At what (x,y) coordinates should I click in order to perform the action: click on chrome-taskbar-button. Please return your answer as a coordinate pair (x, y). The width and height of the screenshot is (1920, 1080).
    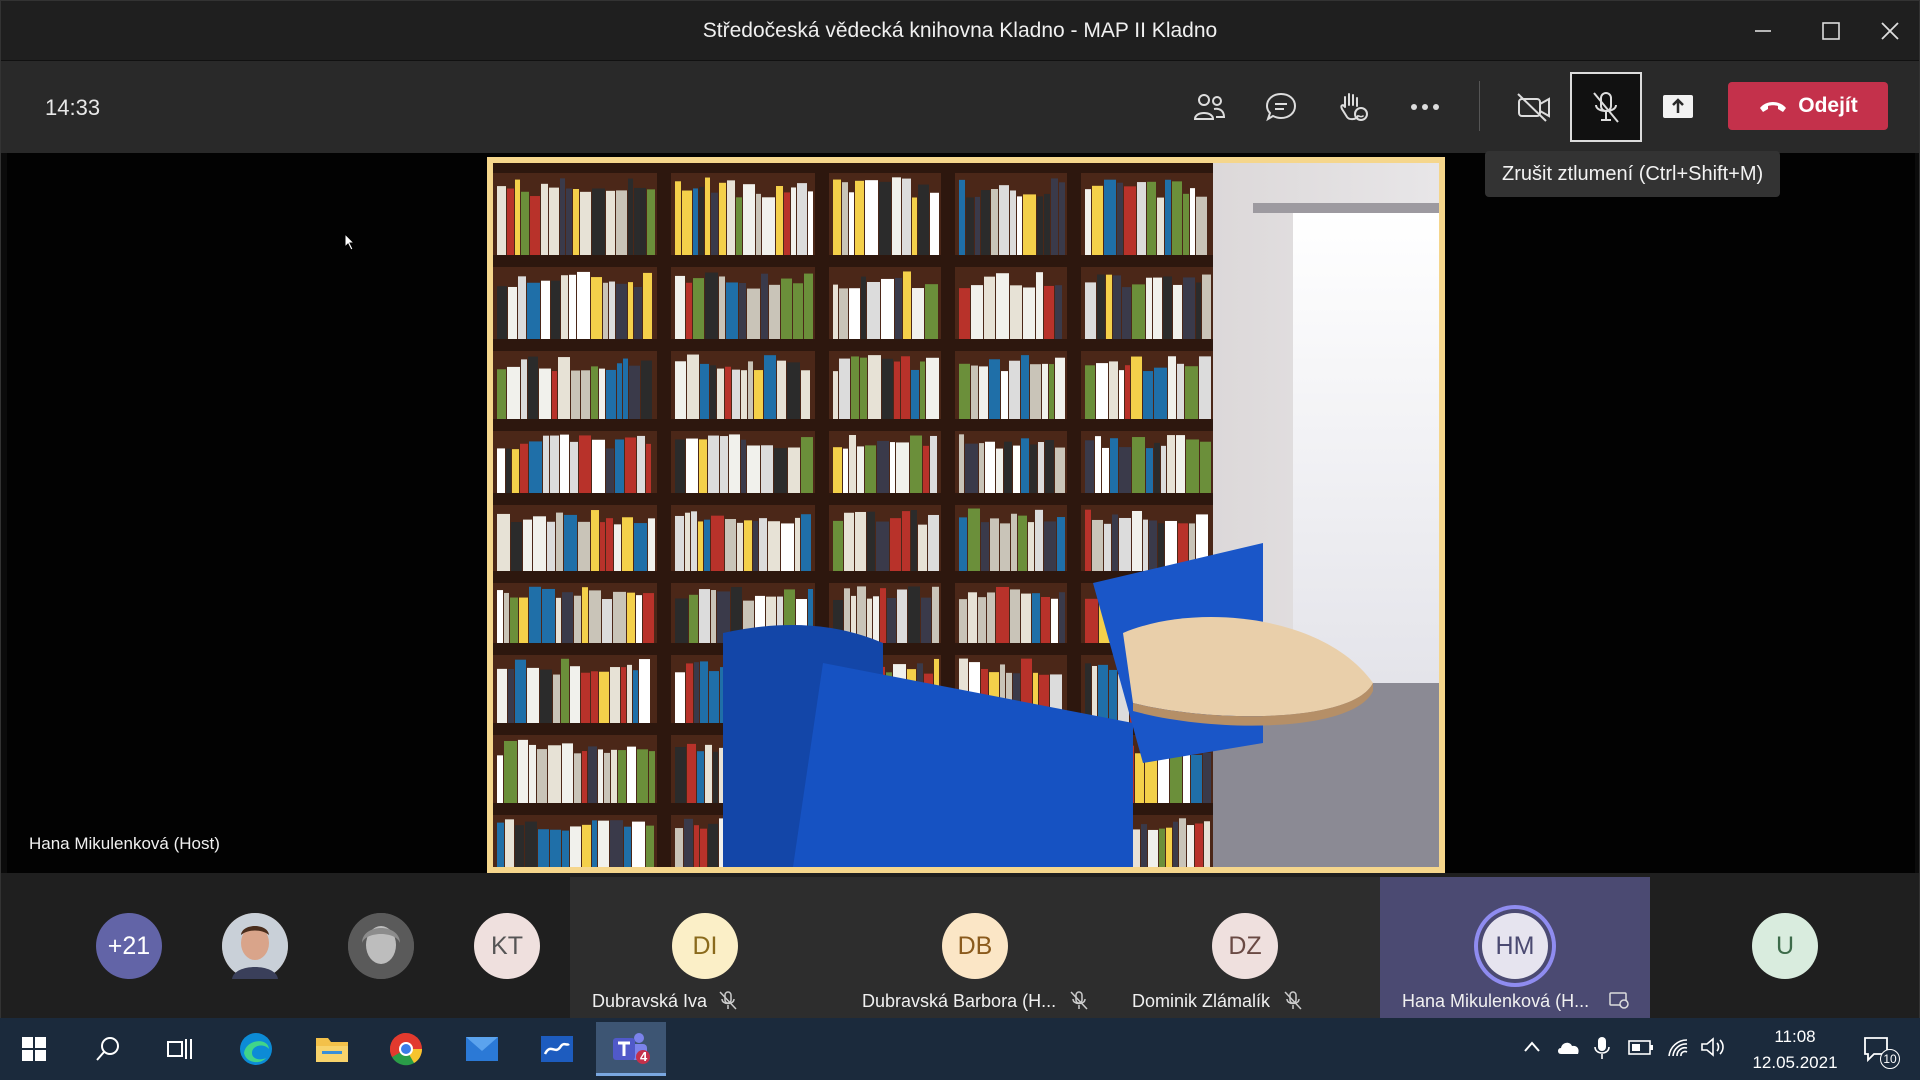
    Looking at the image, I should click on (406, 1049).